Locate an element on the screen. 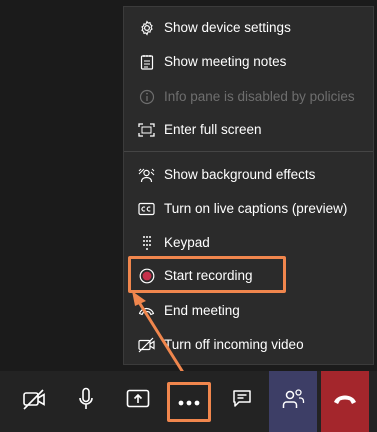 Image resolution: width=377 pixels, height=432 pixels. captions-icon is located at coordinates (146, 208).